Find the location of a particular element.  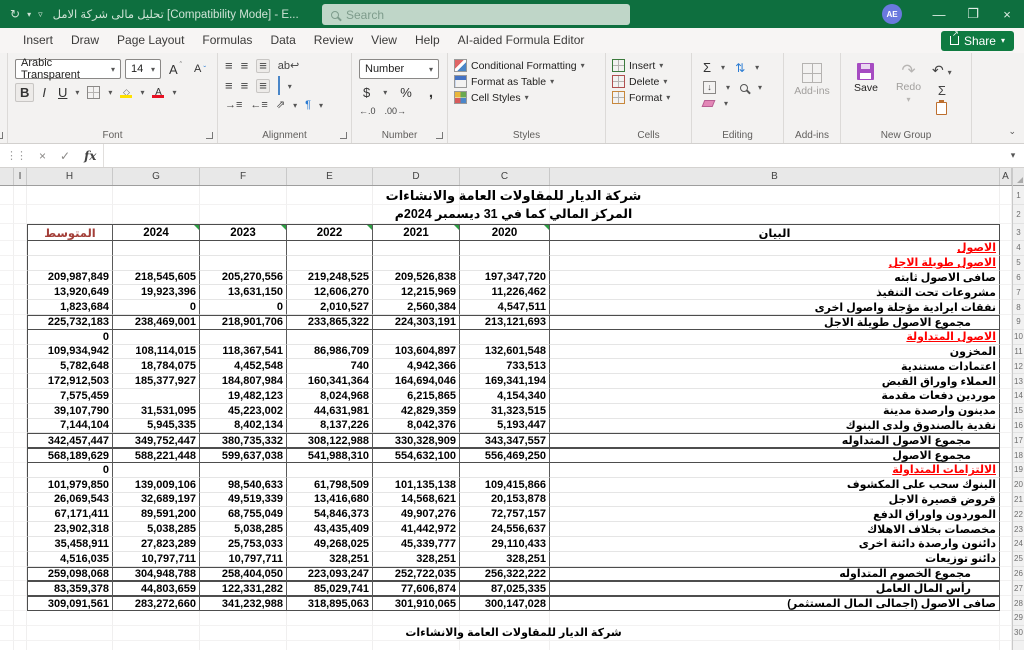

number-dialog-launcher-icon is located at coordinates (439, 135).